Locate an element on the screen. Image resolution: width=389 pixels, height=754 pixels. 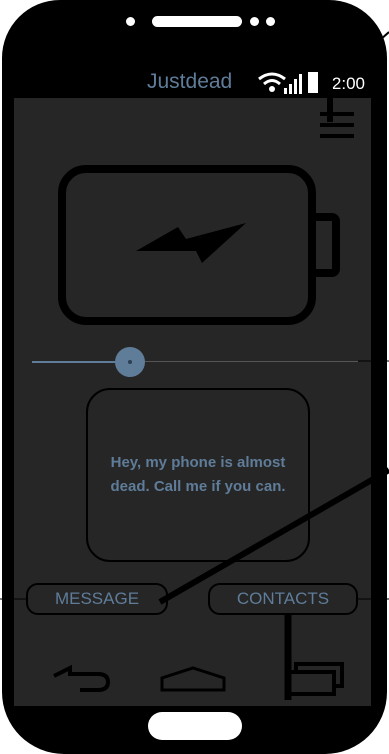
battery-icon is located at coordinates (313, 82).